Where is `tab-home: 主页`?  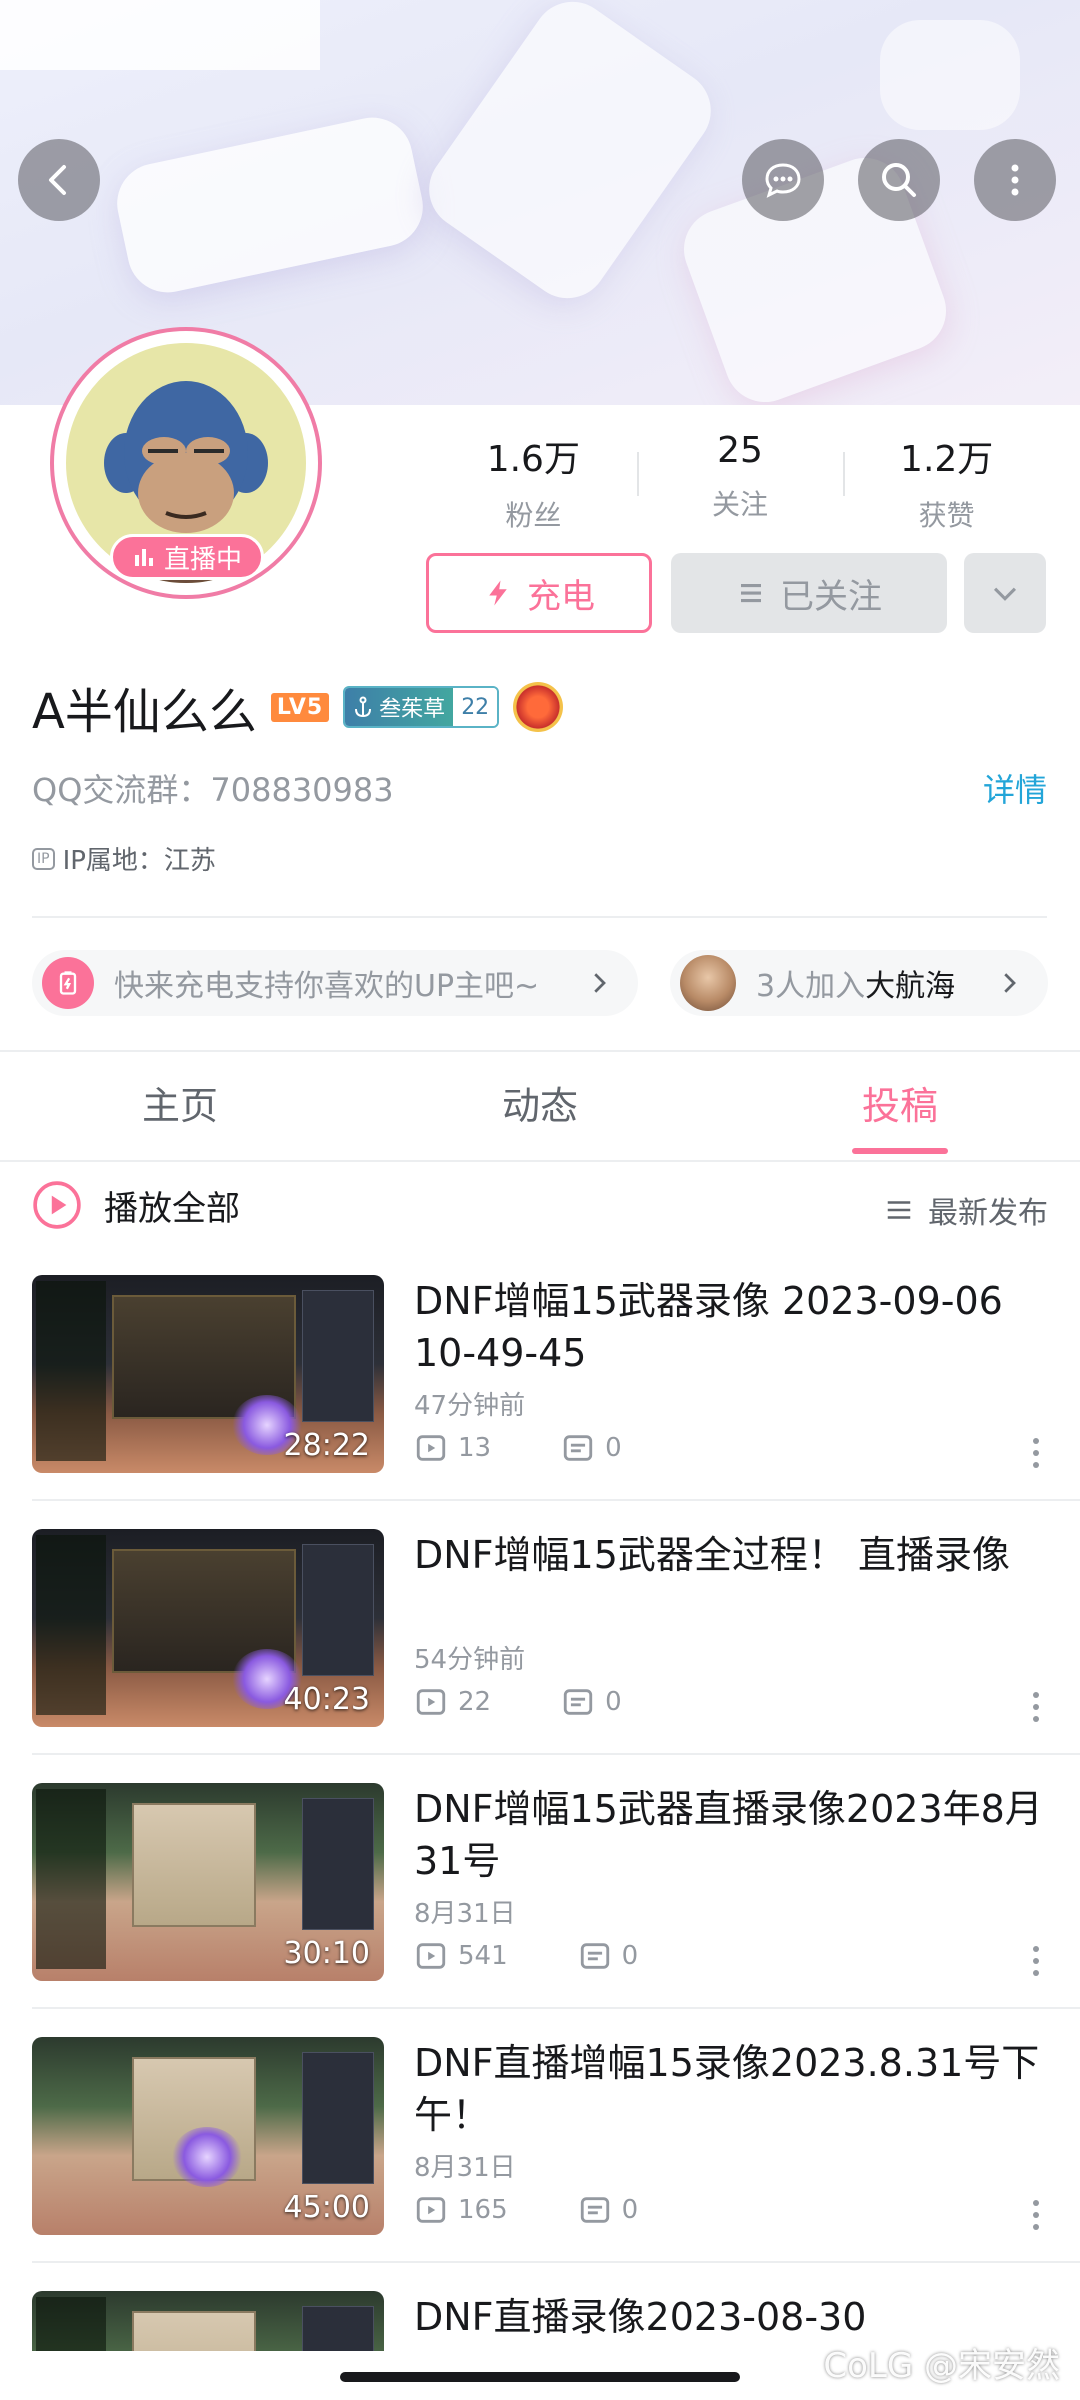
tab-home: 主页 is located at coordinates (180, 1106).